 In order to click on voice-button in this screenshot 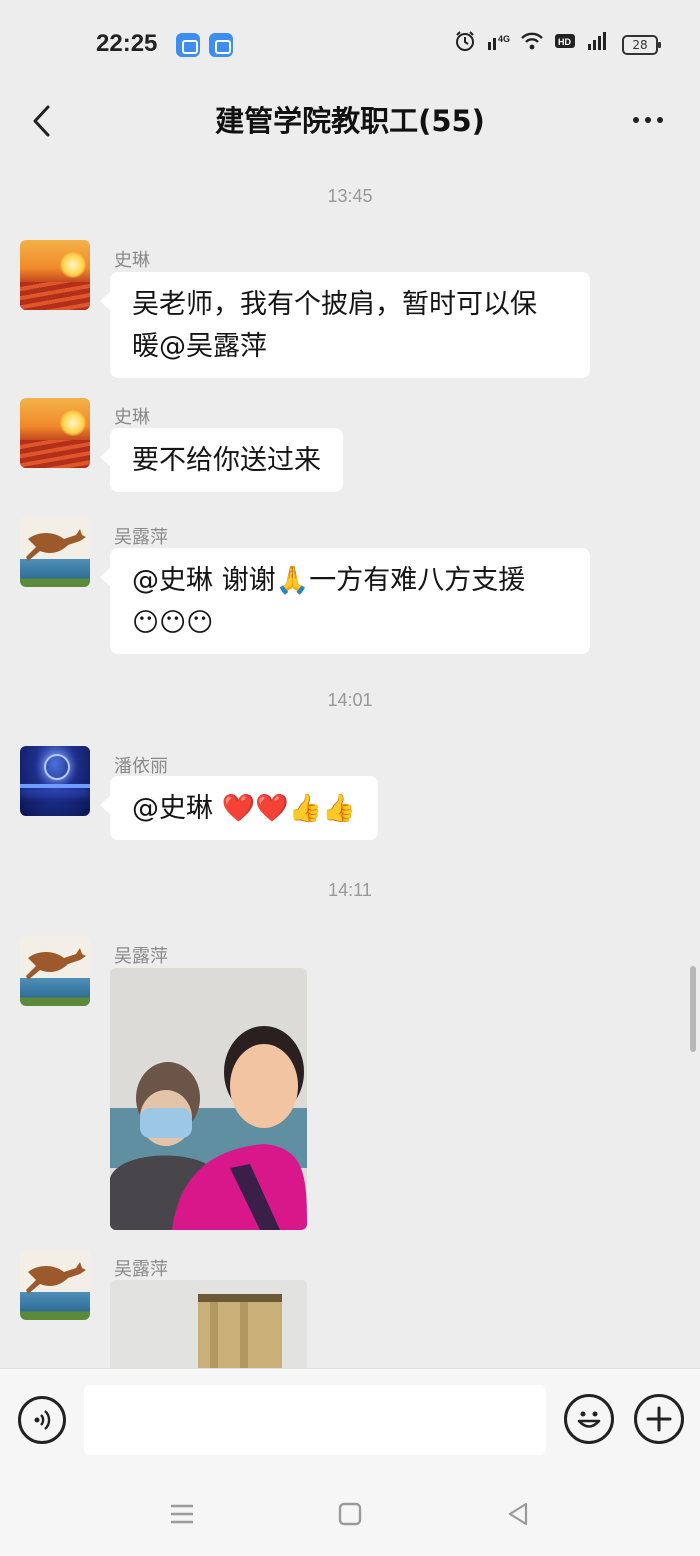, I will do `click(42, 1420)`.